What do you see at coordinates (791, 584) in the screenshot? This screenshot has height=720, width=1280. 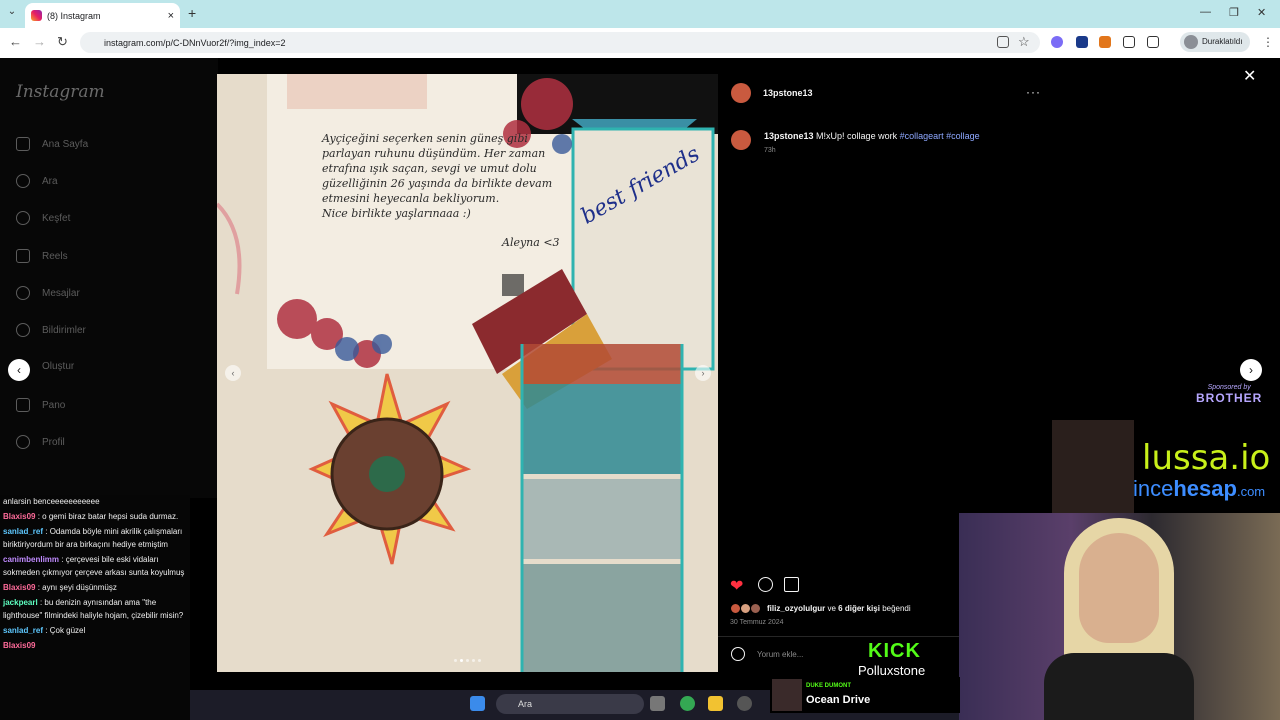 I see `share-icon` at bounding box center [791, 584].